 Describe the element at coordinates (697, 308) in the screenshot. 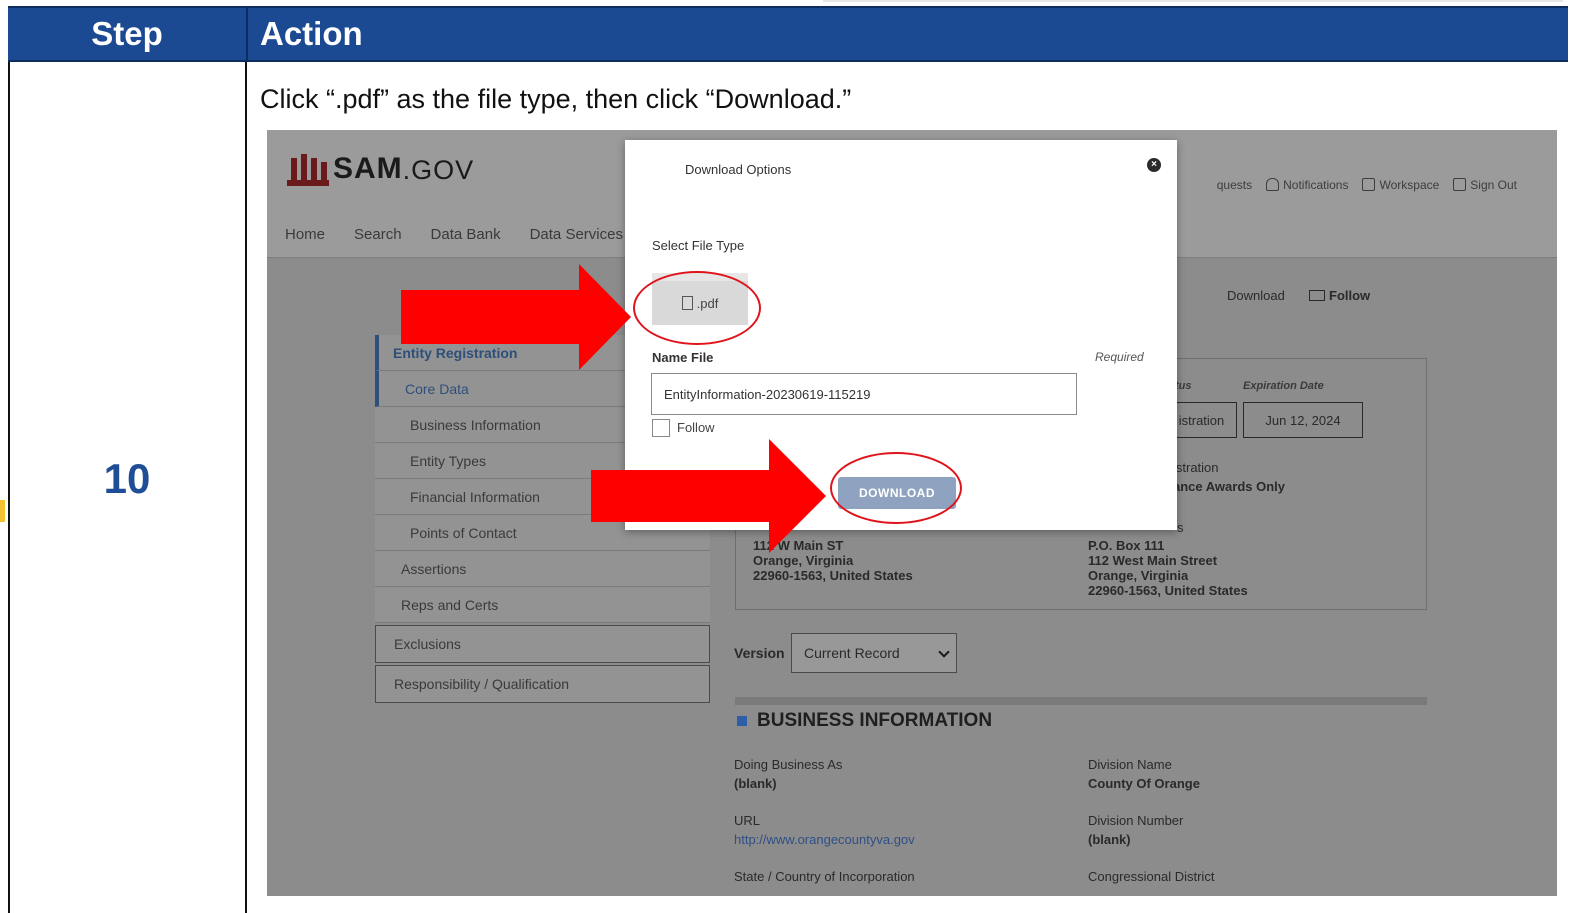

I see `pdf-highlight-ring` at that location.